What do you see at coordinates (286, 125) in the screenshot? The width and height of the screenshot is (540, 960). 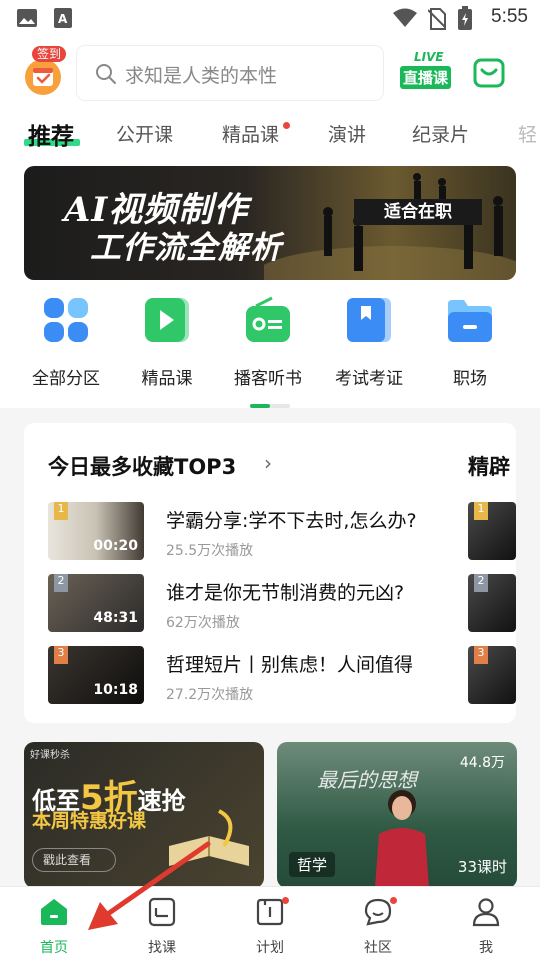 I see `tab-premium-dot` at bounding box center [286, 125].